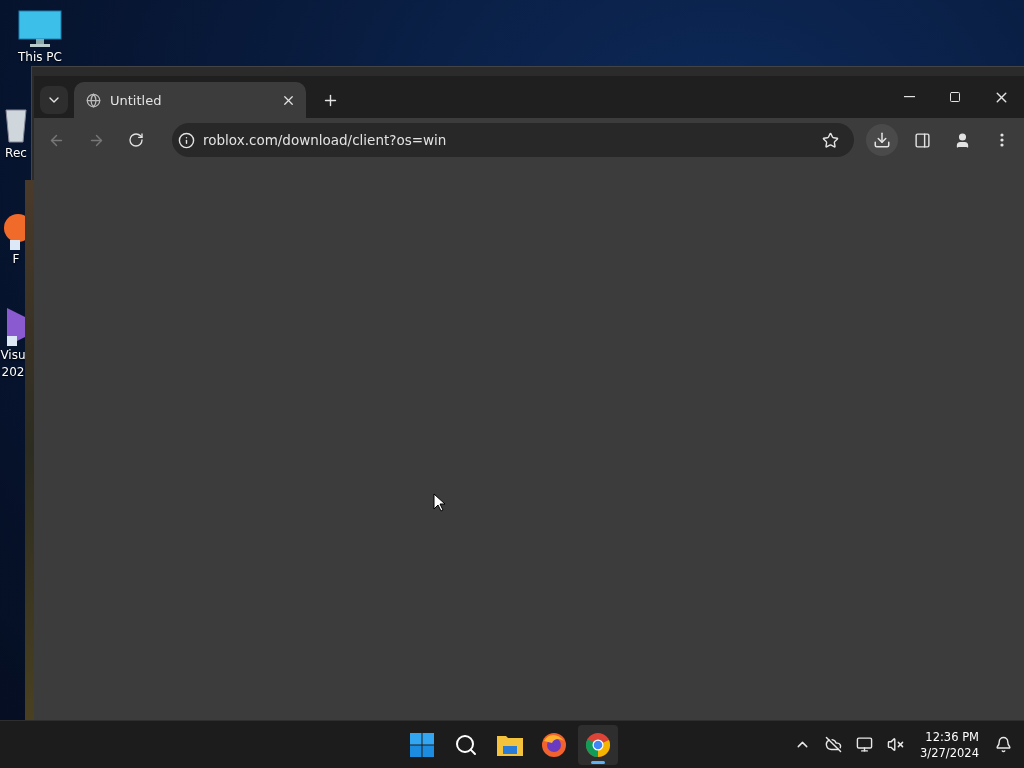  What do you see at coordinates (16, 153) in the screenshot?
I see `desktop-icon-label: Rec` at bounding box center [16, 153].